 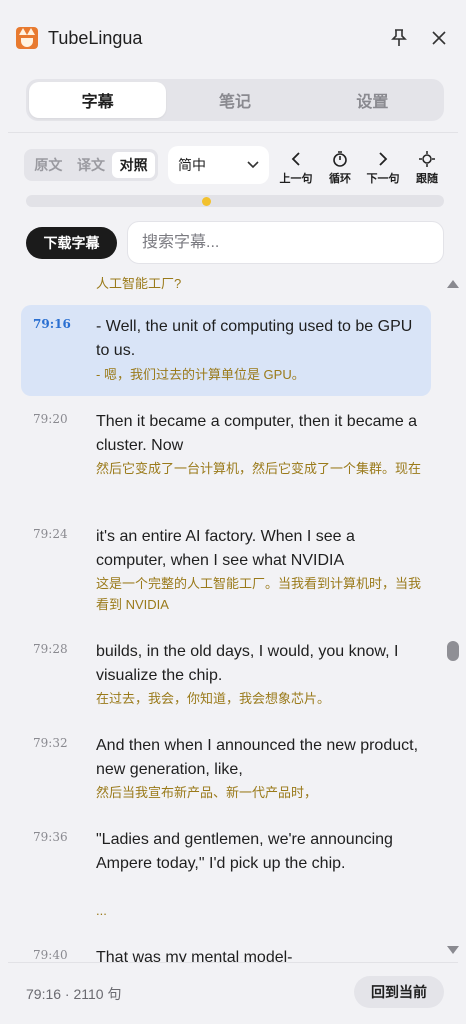 I want to click on cue-original-text: That was my mental model-, so click(x=194, y=955).